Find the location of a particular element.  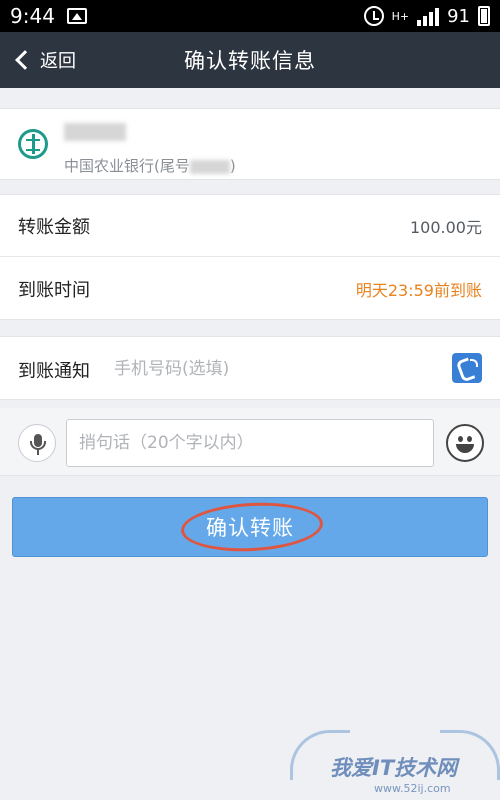

message-bar is located at coordinates (250, 442).